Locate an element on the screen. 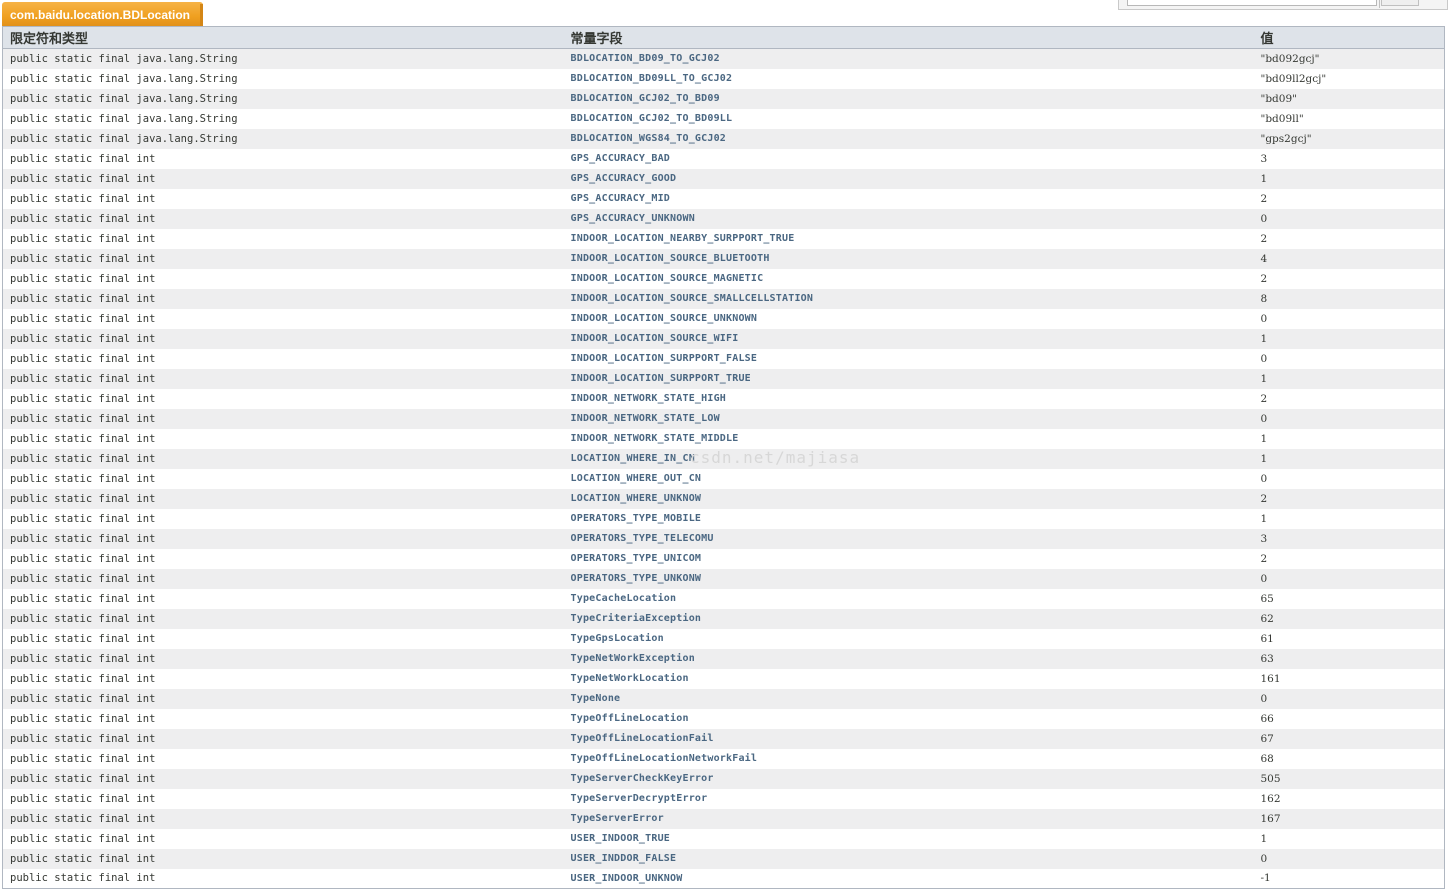  value-cell: "bd092gcj" is located at coordinates (1349, 58).